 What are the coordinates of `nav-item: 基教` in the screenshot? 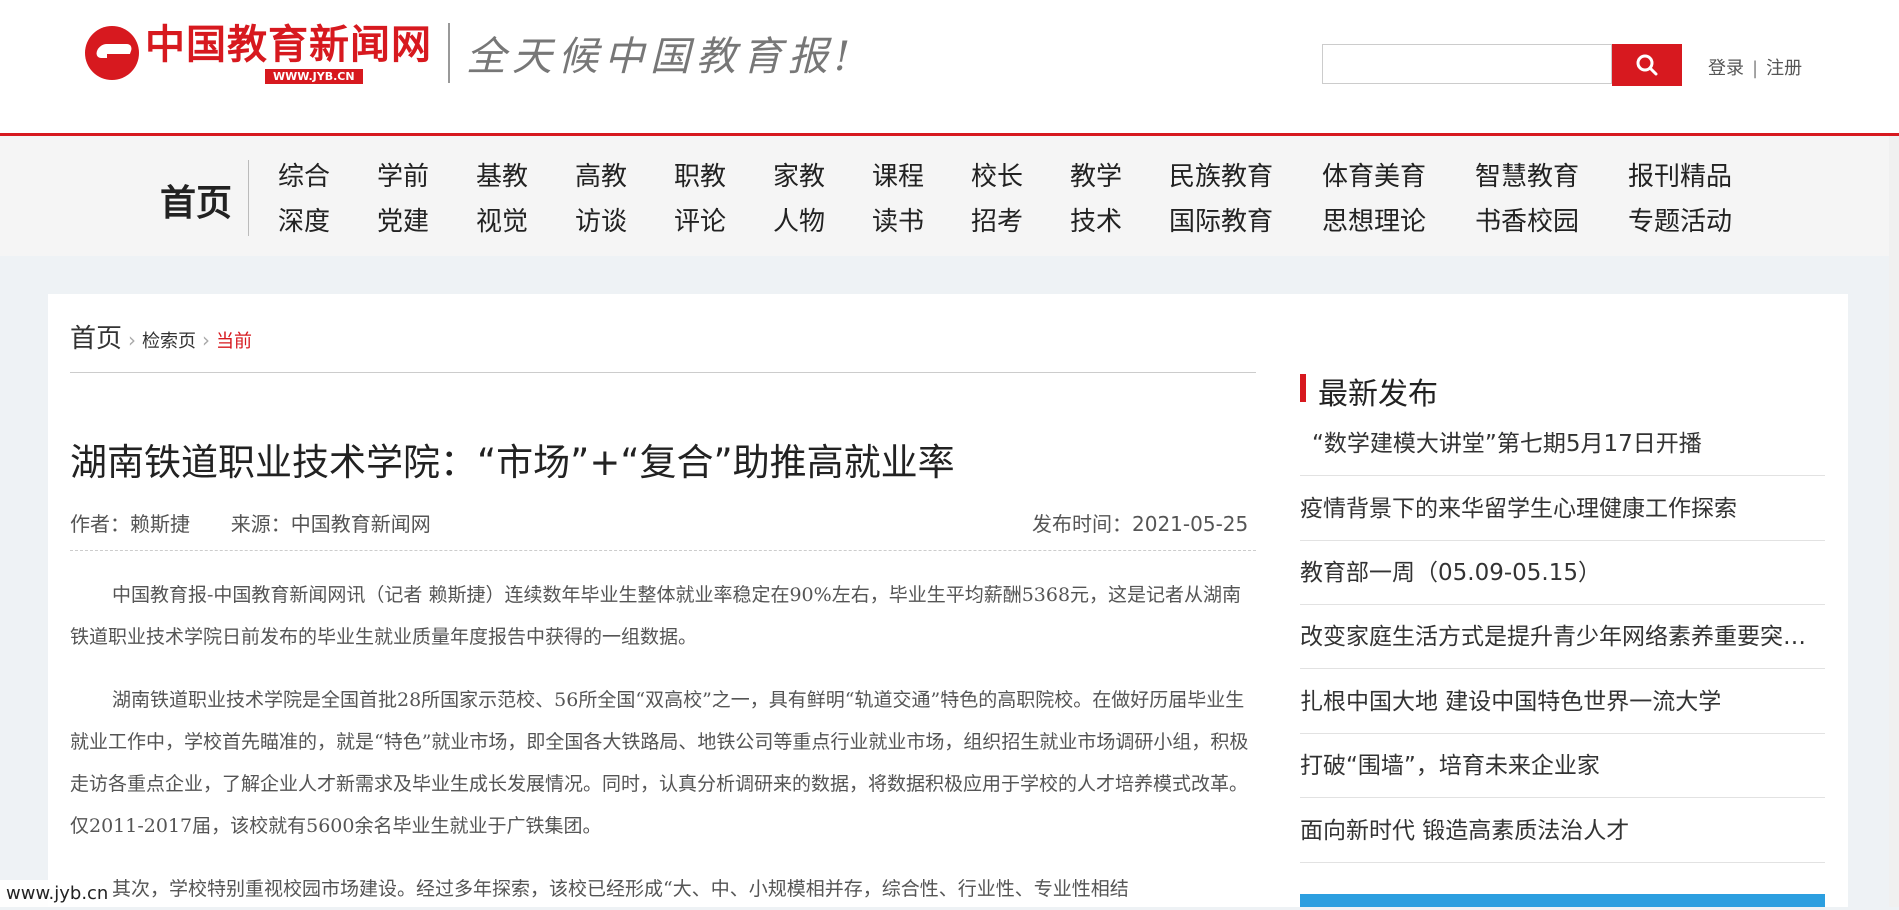 It's located at (502, 174).